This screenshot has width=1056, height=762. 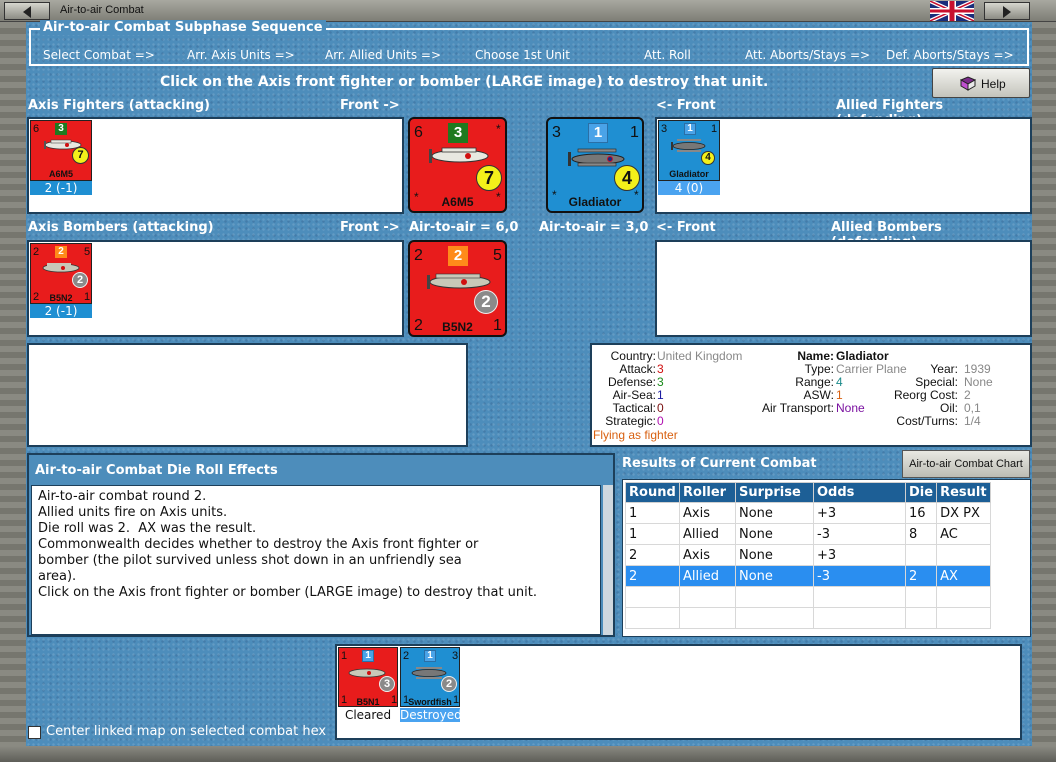 I want to click on allied-front-fighter-large: 3 1 1 4 * * Gladiator, so click(x=595, y=165).